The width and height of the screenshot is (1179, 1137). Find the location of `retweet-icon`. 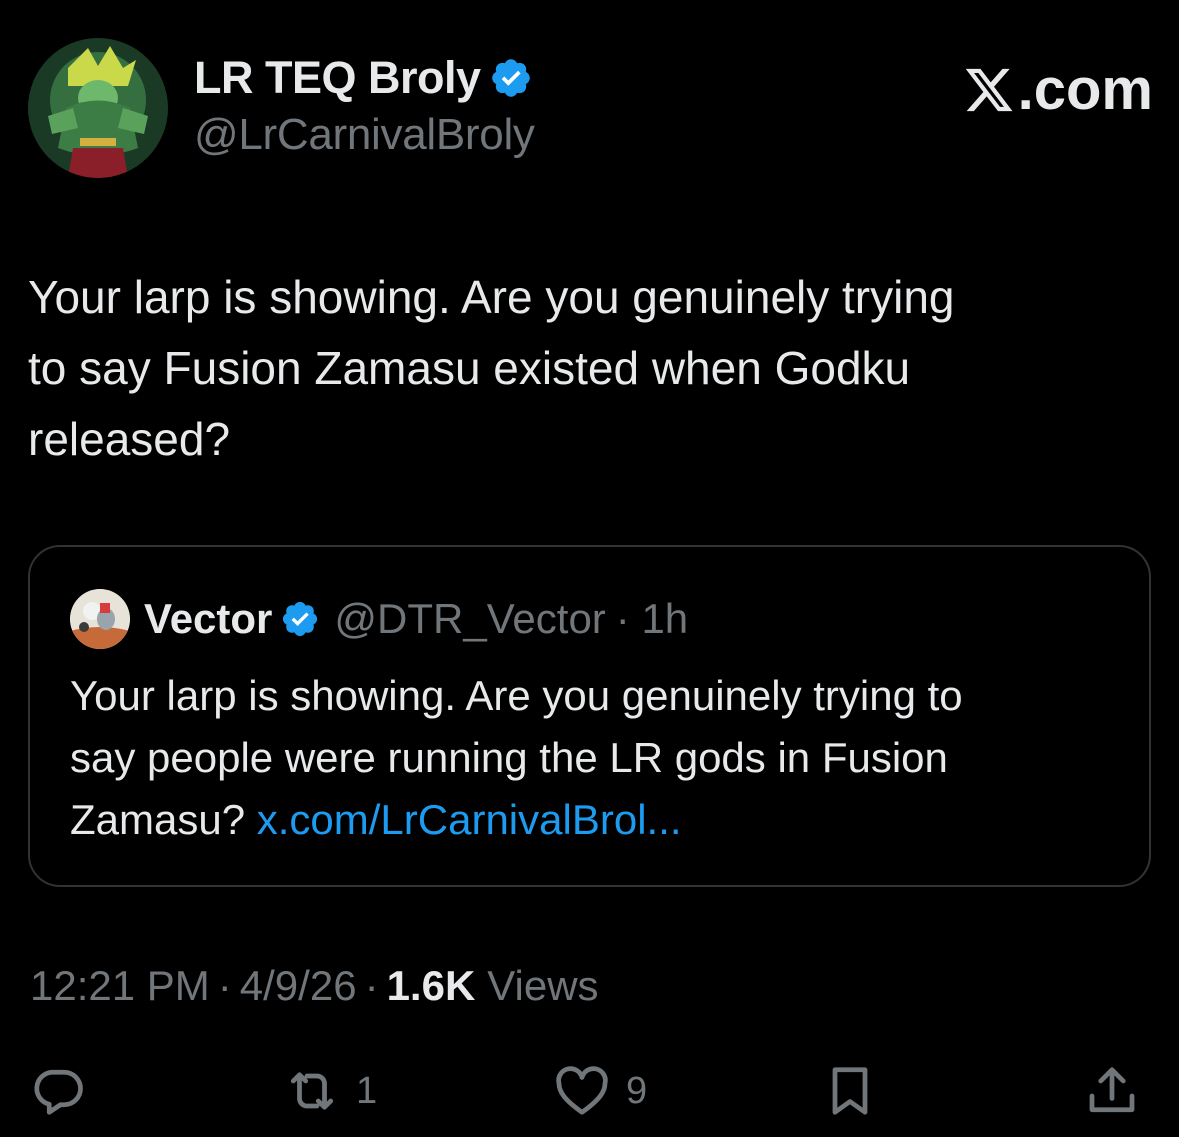

retweet-icon is located at coordinates (312, 1091).